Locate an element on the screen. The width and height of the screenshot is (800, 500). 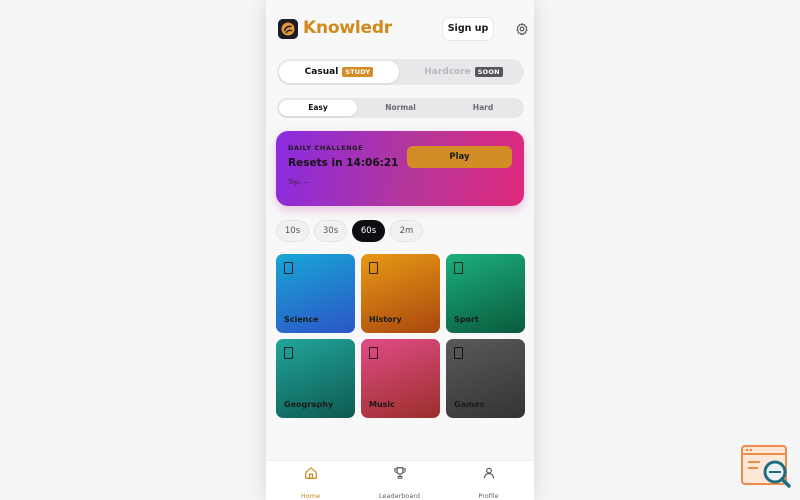
daily-reset-timer: Resets in 14:06:21 is located at coordinates (343, 163).